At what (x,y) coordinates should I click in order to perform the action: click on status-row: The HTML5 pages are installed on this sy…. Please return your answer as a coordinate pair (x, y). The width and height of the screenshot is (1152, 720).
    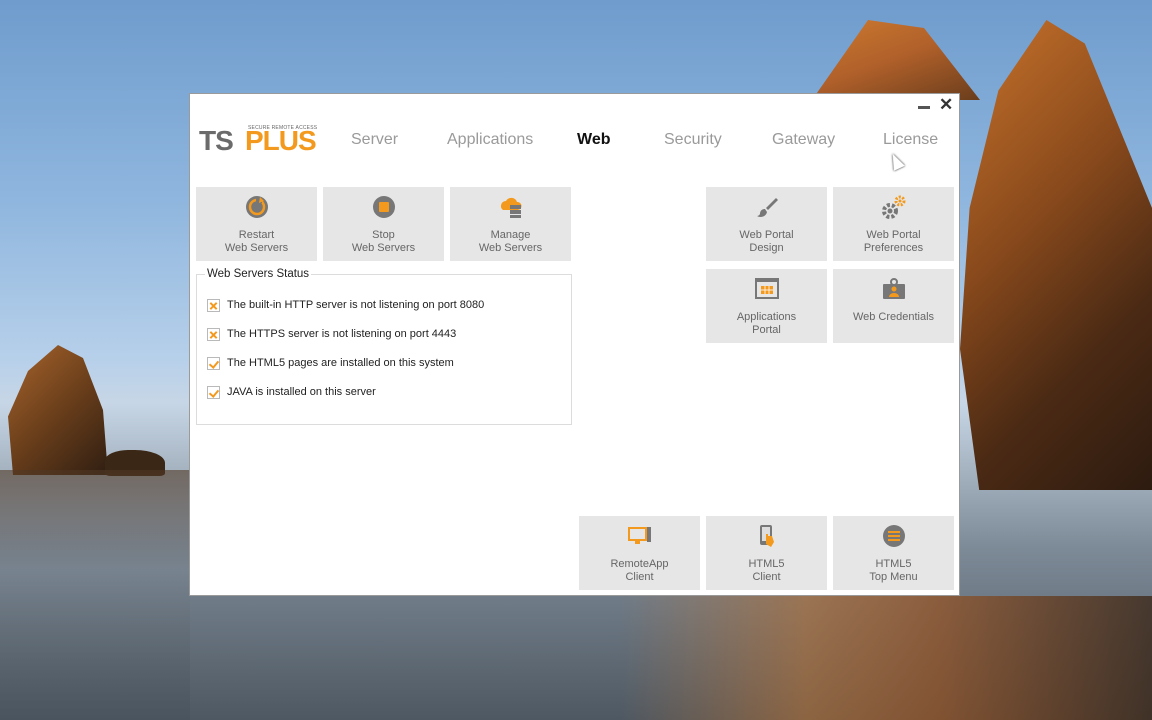
    Looking at the image, I should click on (330, 363).